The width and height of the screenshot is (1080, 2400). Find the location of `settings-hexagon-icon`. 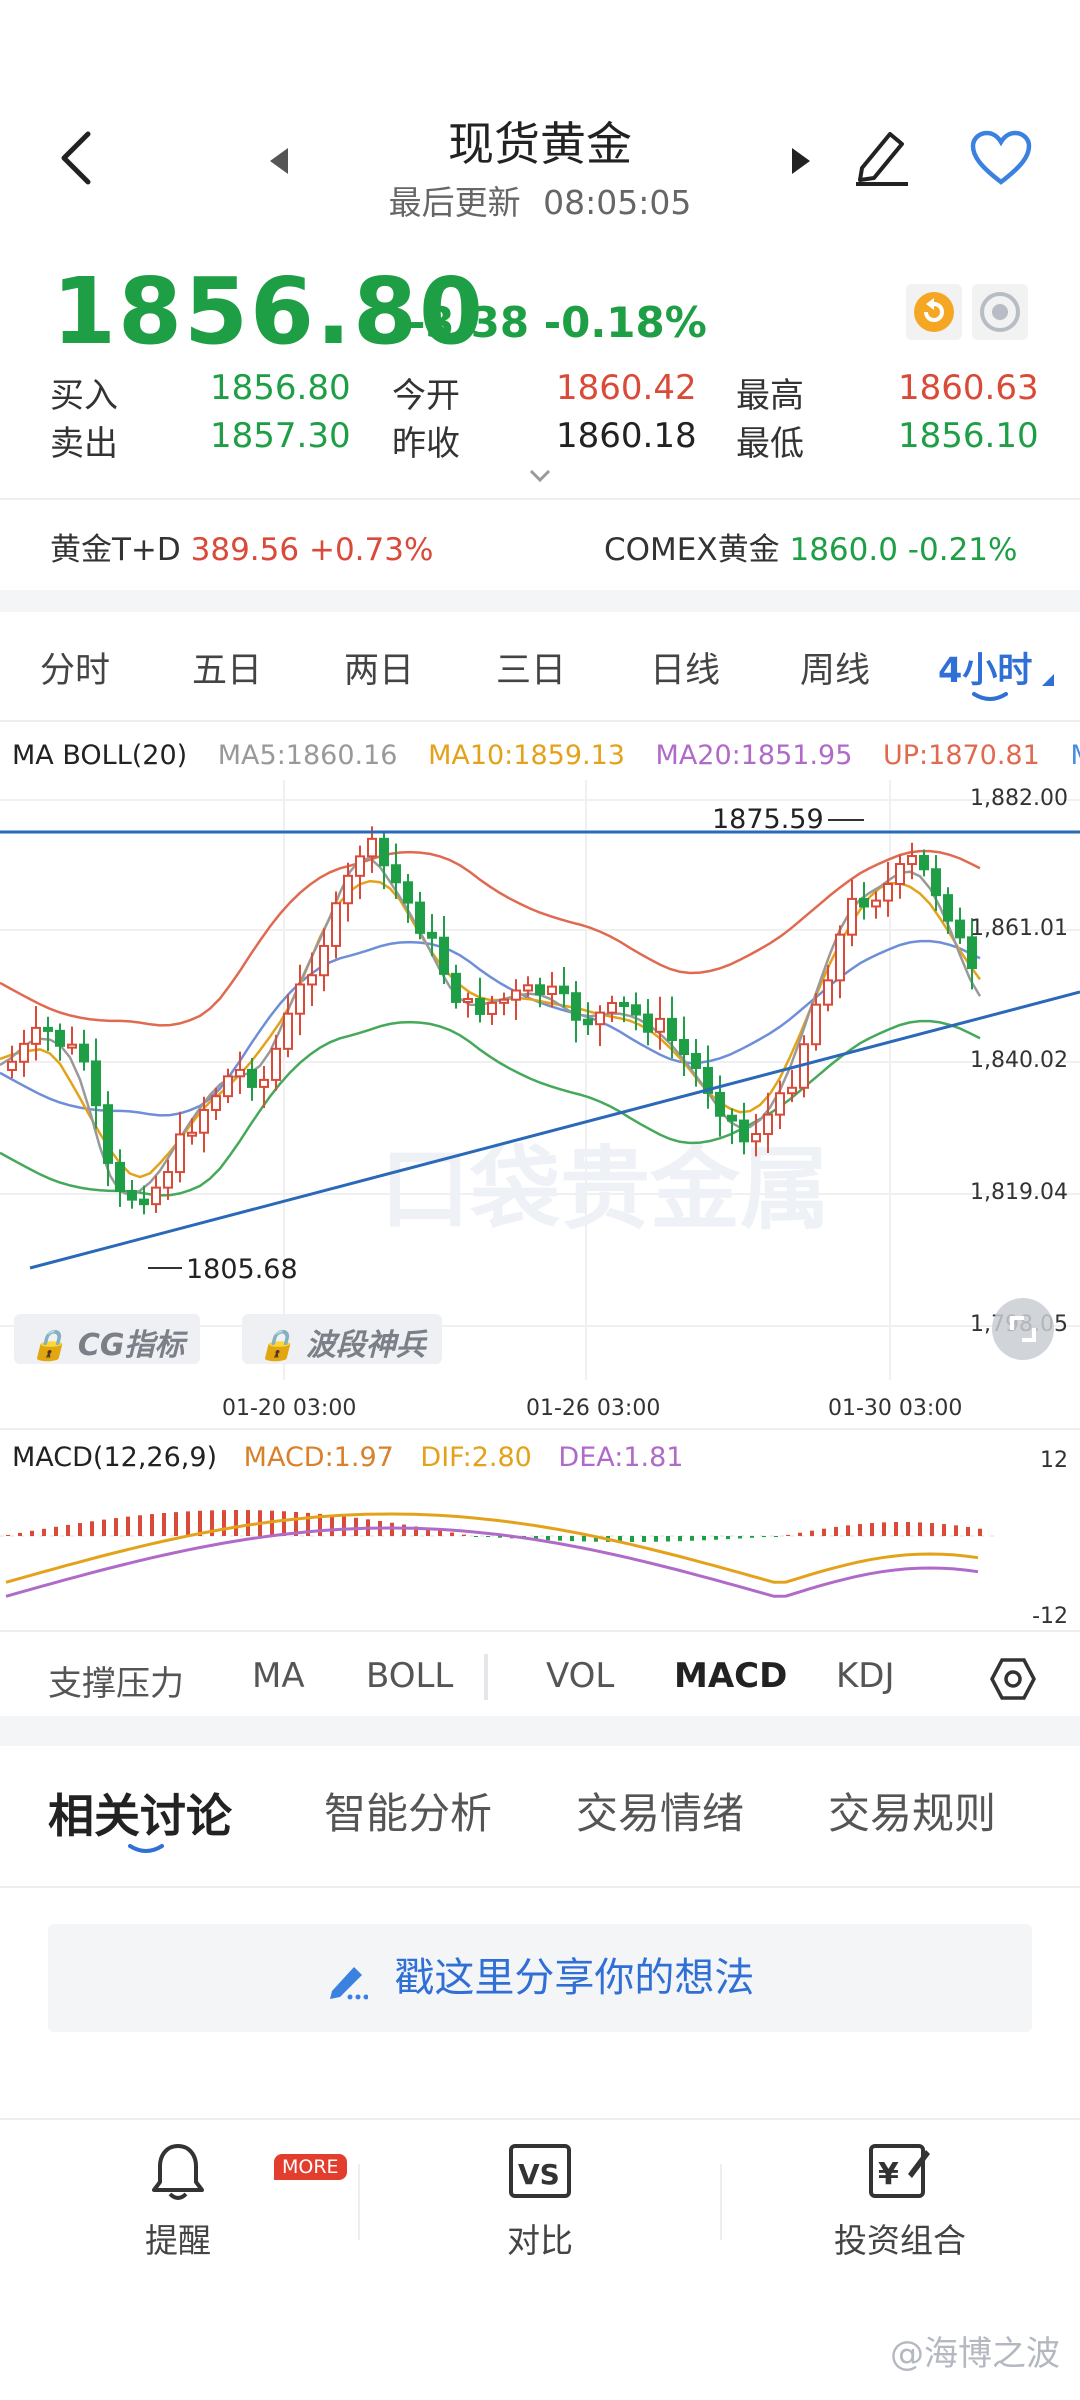

settings-hexagon-icon is located at coordinates (1013, 1679).